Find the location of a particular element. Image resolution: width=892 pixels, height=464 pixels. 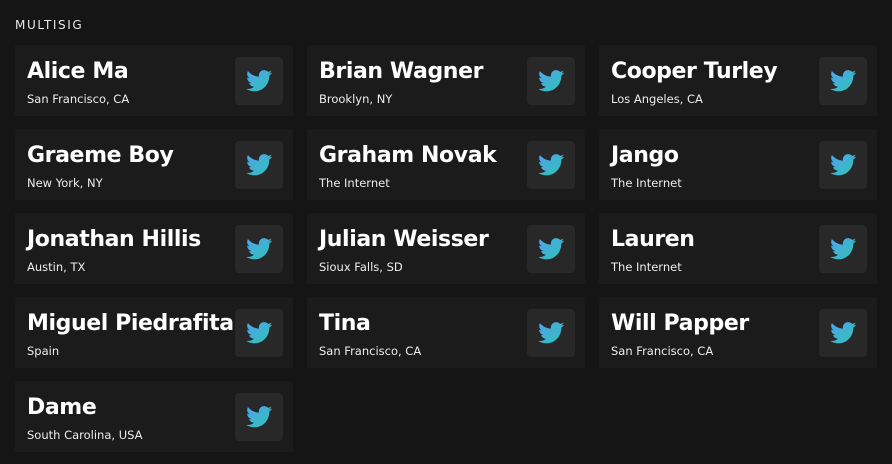

member-card: Jango The Internet is located at coordinates (738, 164).